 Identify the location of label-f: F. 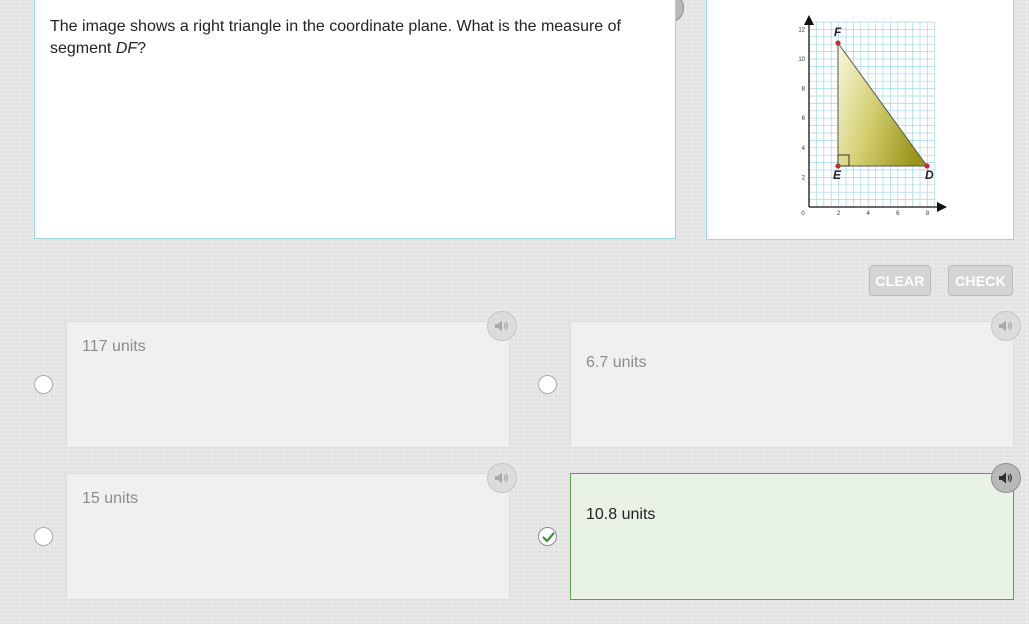
(838, 32).